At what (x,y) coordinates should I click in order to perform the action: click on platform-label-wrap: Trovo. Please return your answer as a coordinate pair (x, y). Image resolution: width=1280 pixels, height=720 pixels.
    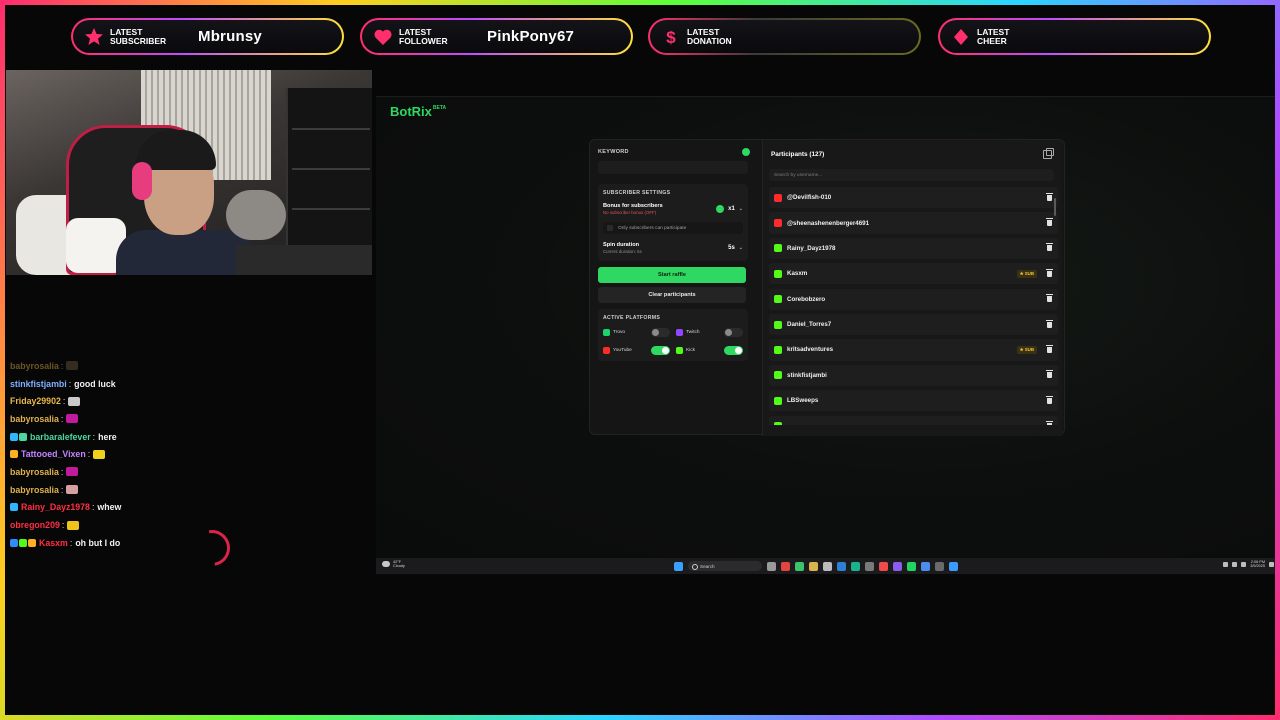
    Looking at the image, I should click on (614, 332).